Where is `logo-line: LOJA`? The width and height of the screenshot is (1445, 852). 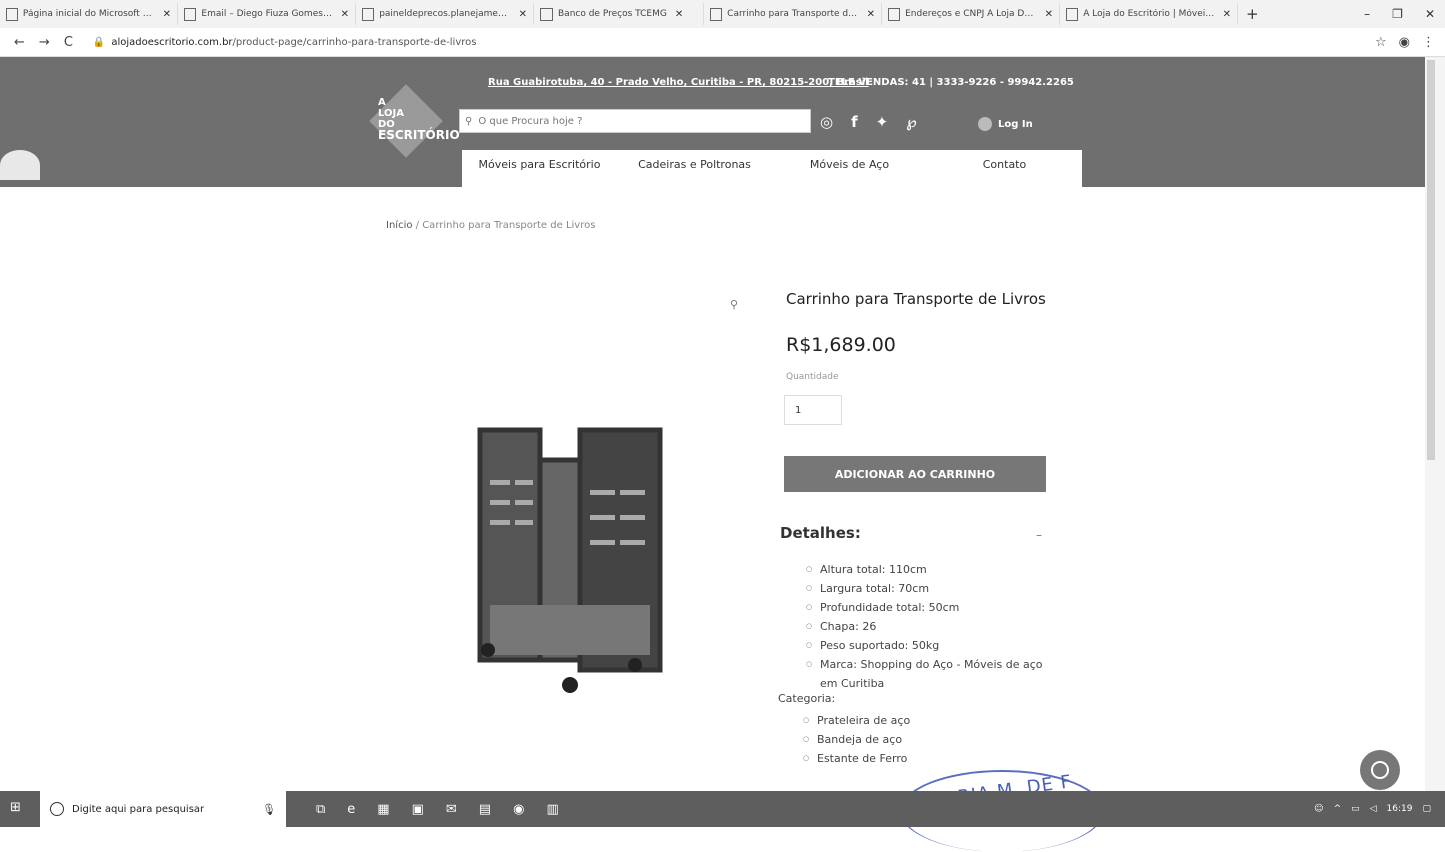
logo-line: LOJA is located at coordinates (391, 113).